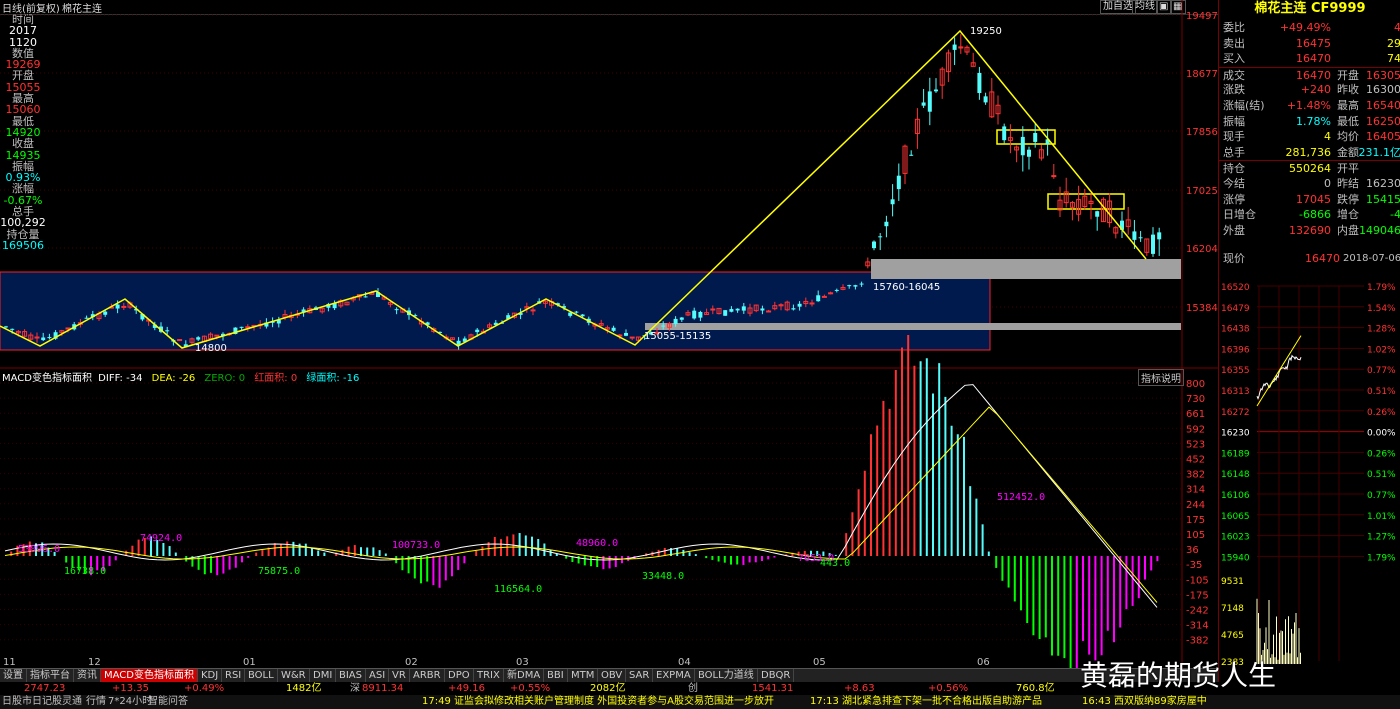 This screenshot has width=1400, height=709. I want to click on minute-pct-tick: 0.77%, so click(1381, 371).